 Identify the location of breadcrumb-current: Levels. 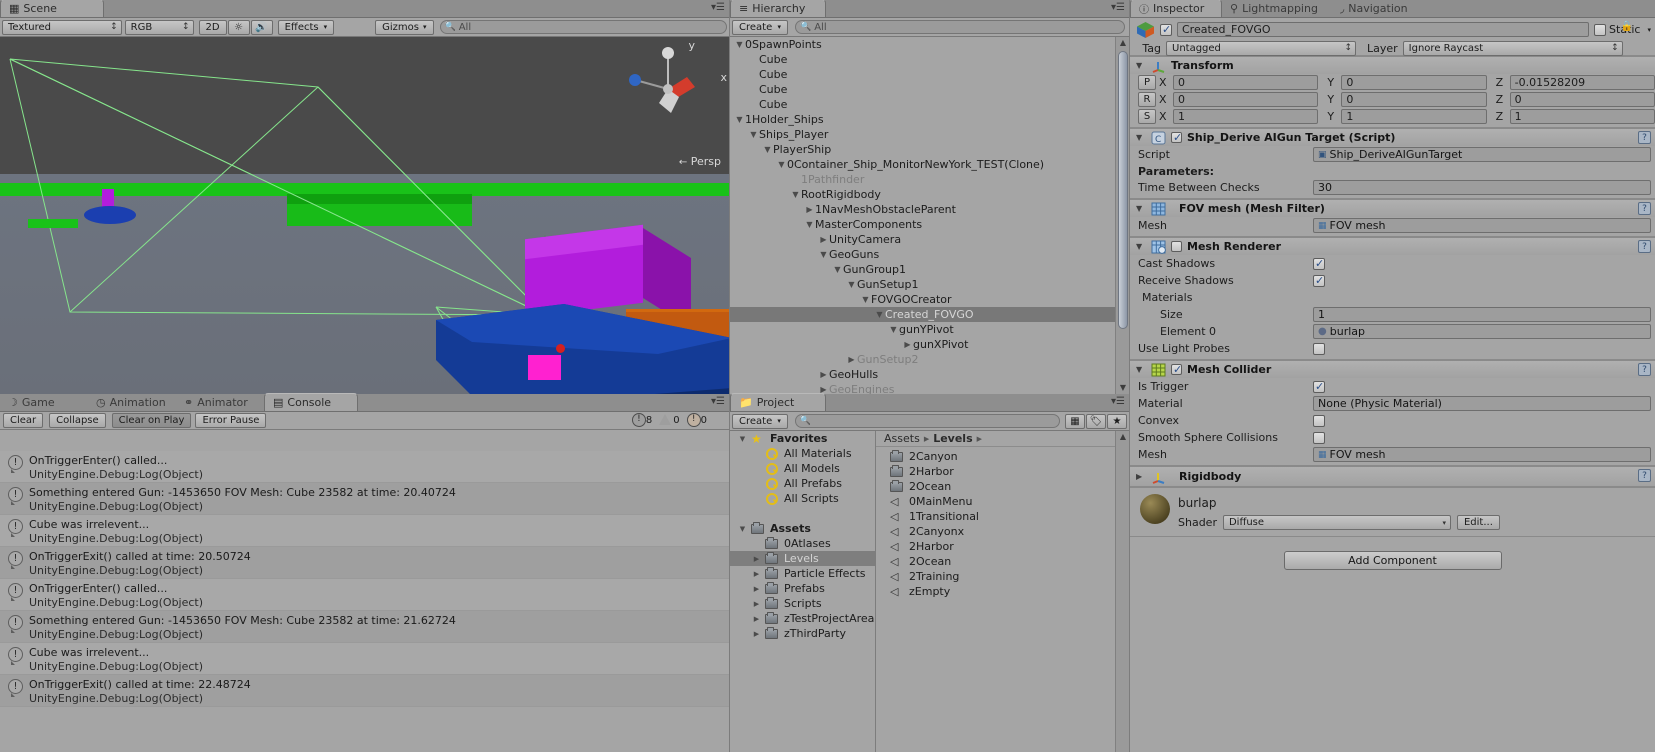
(952, 438).